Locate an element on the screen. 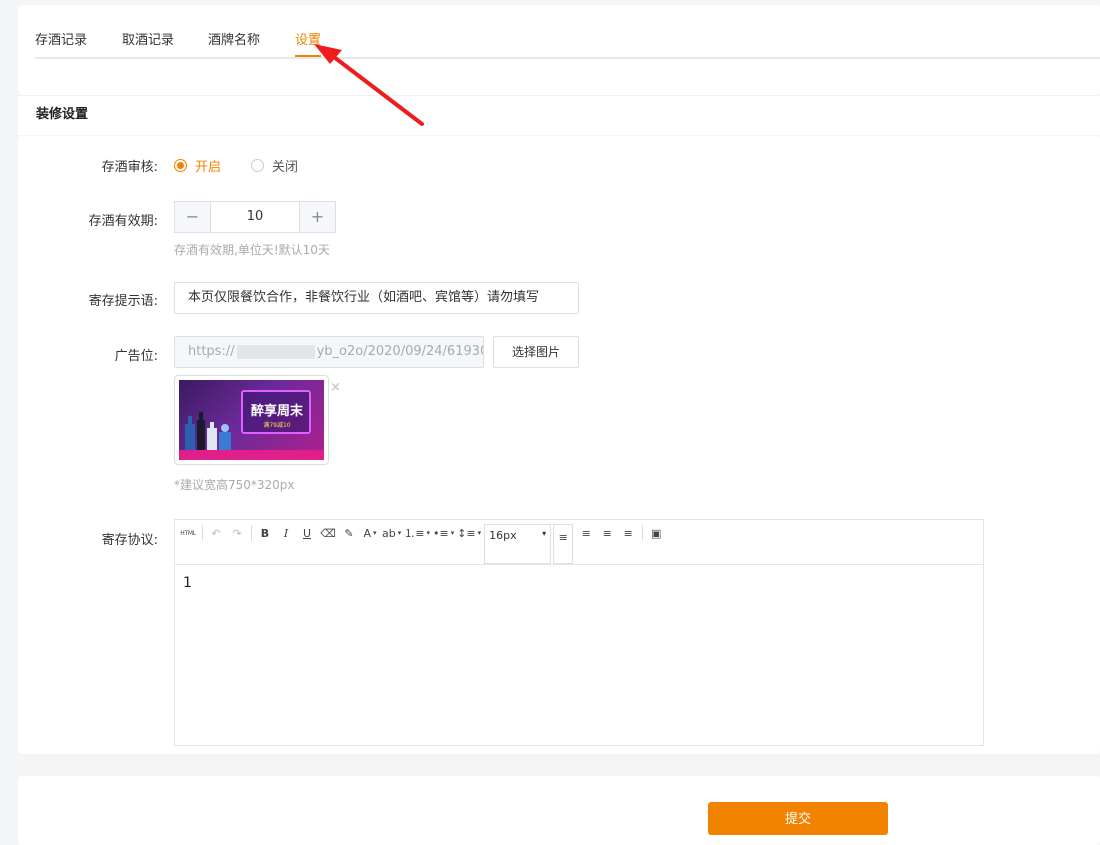 The image size is (1100, 845). review-label: 存酒审核: is located at coordinates (129, 167).